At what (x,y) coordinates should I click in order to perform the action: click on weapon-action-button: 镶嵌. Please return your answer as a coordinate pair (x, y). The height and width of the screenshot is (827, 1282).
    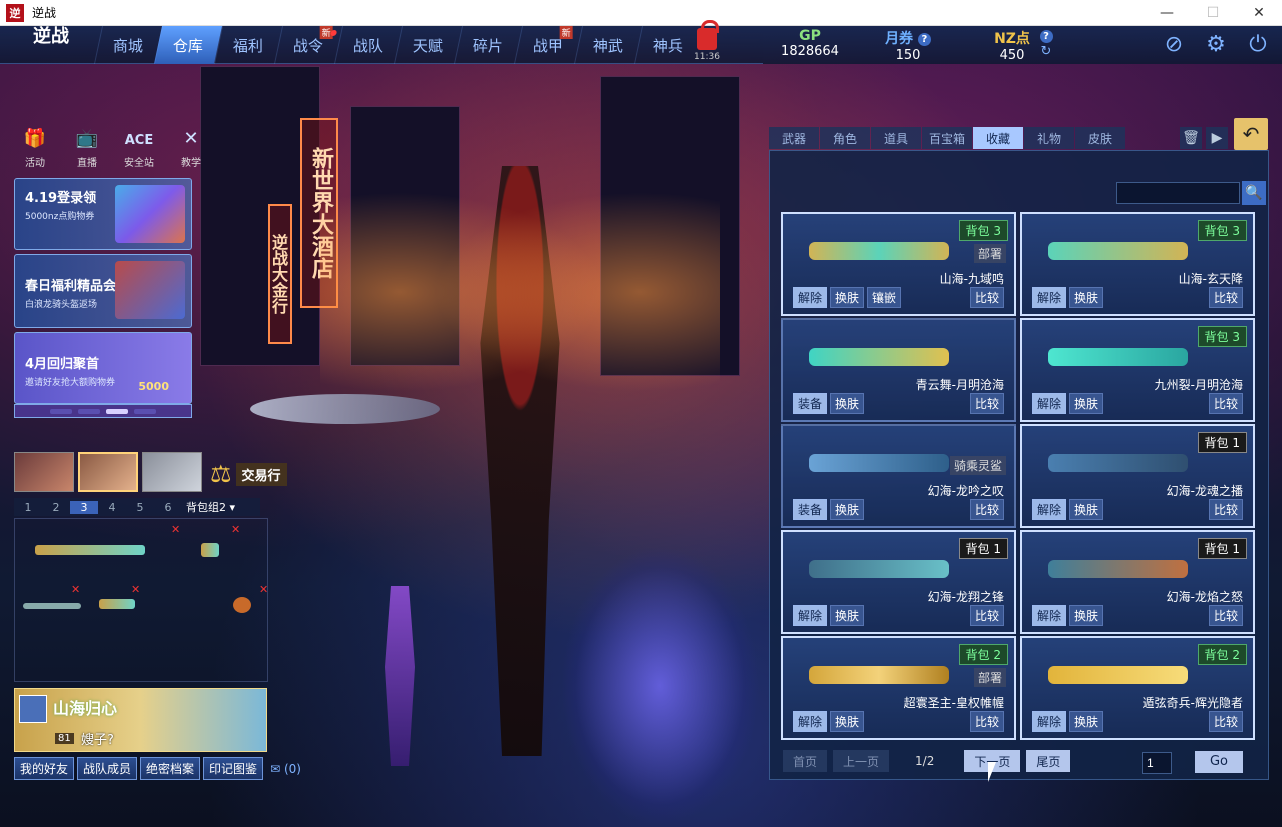
    Looking at the image, I should click on (884, 297).